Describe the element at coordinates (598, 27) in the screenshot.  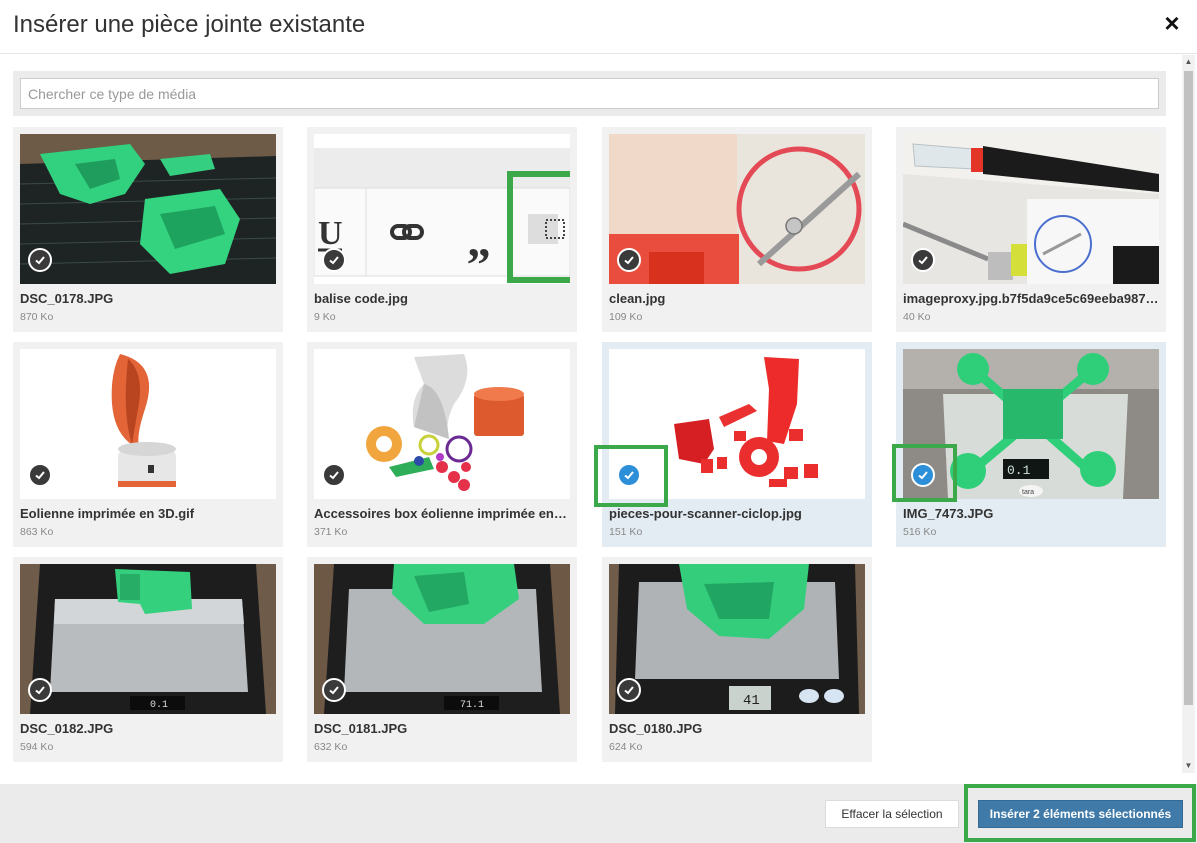
I see `dialog-header: Insérer une pièce jointe existante ×` at that location.